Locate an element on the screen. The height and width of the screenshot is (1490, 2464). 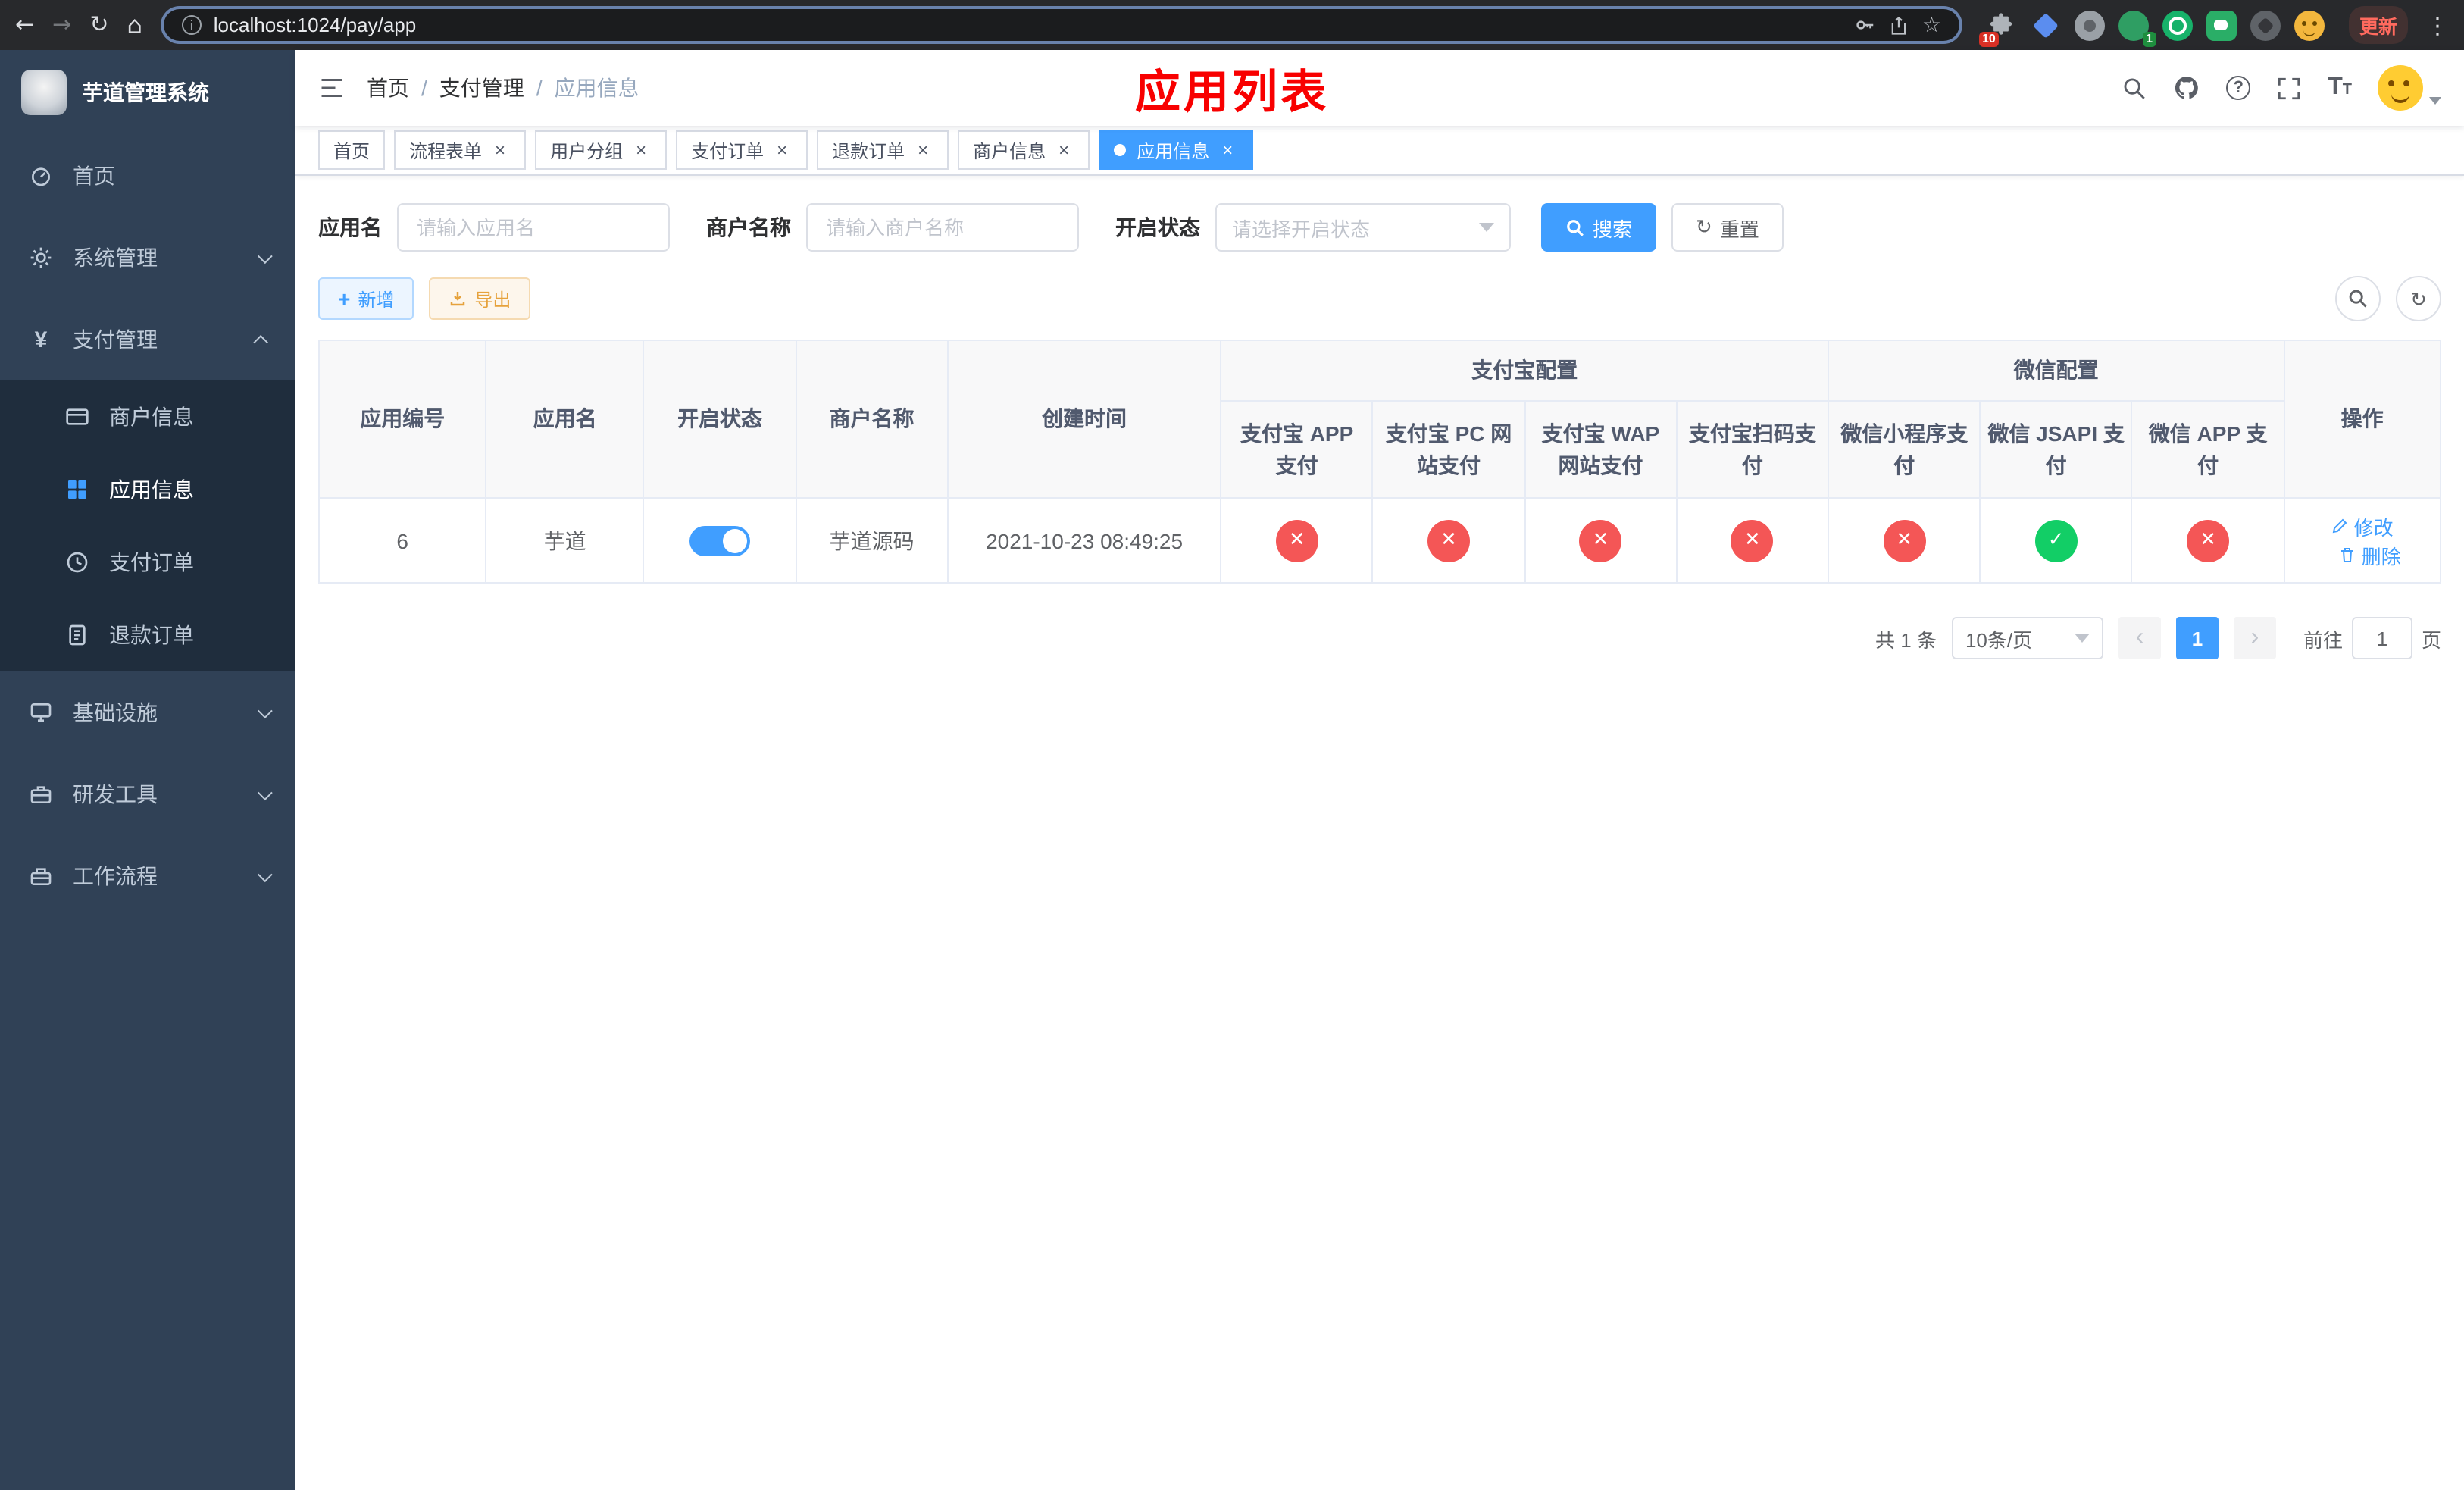
extensions-badge: 10 is located at coordinates (1988, 38).